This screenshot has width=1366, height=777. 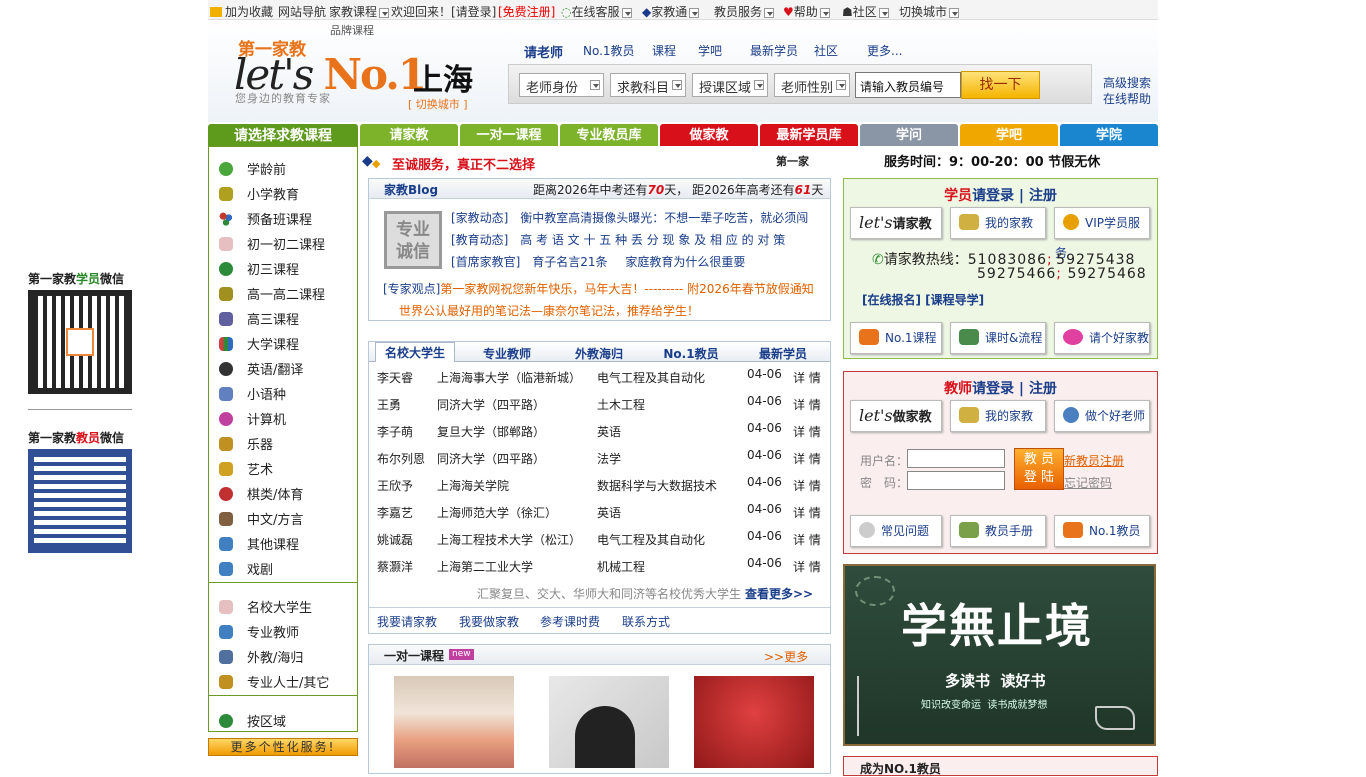 What do you see at coordinates (543, 51) in the screenshot?
I see `nav-qing-laoshi: 请老师` at bounding box center [543, 51].